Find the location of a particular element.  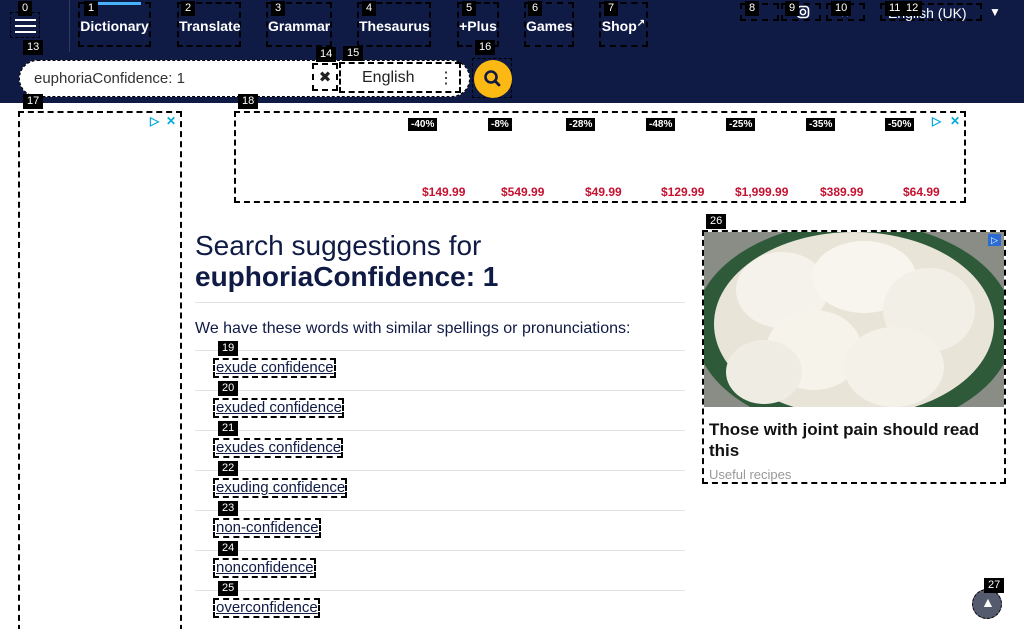

search-icon is located at coordinates (492, 78).